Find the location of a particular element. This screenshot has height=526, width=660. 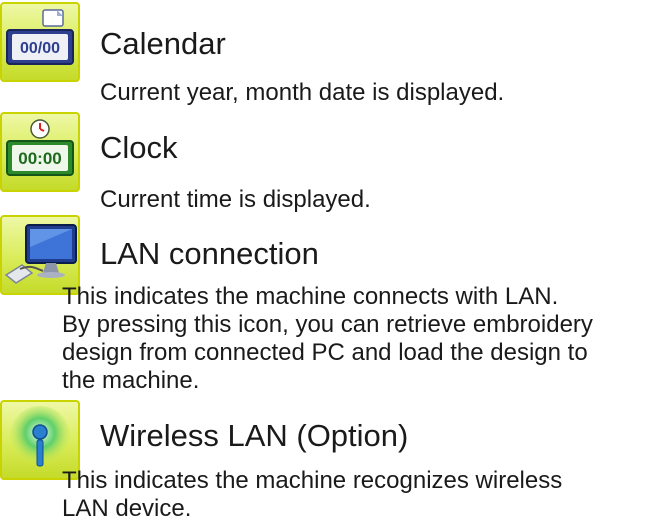

clock-icon: 00:00 is located at coordinates (40, 152).